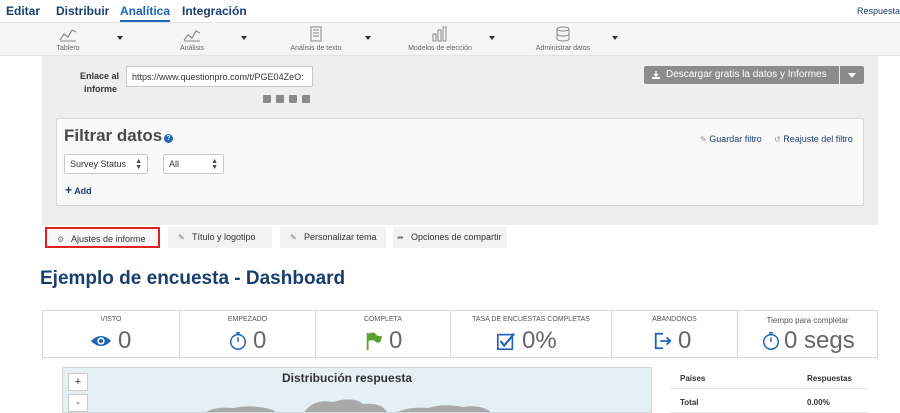 This screenshot has width=900, height=413. I want to click on plus-icon: +, so click(69, 190).